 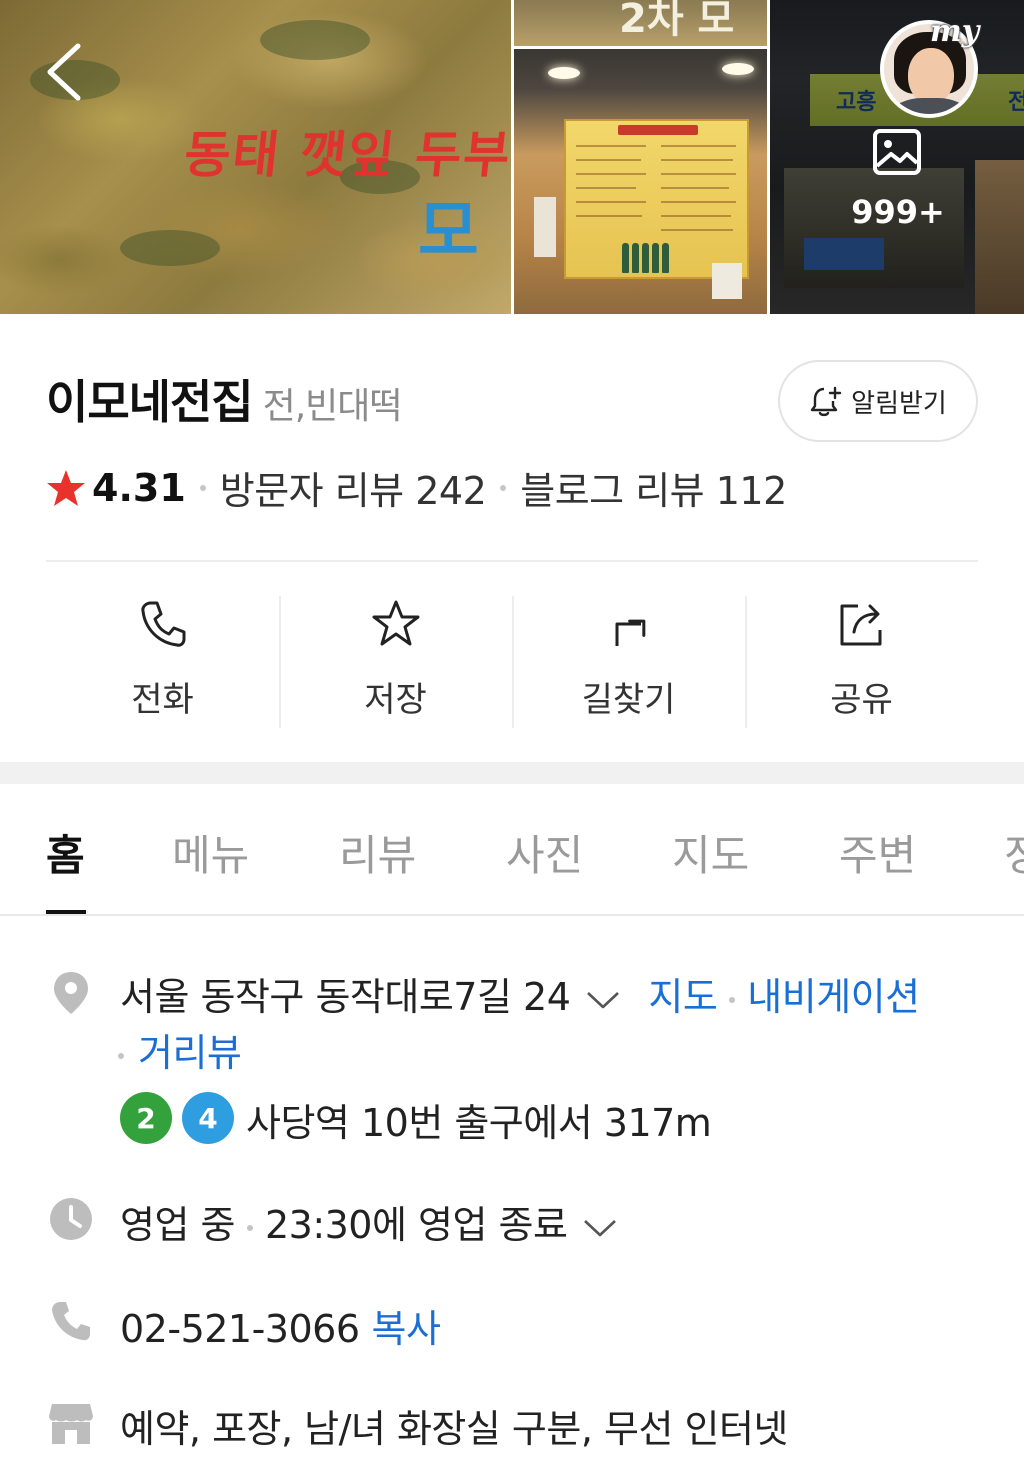 What do you see at coordinates (332, 406) in the screenshot?
I see `place-category: 전,빈대떡` at bounding box center [332, 406].